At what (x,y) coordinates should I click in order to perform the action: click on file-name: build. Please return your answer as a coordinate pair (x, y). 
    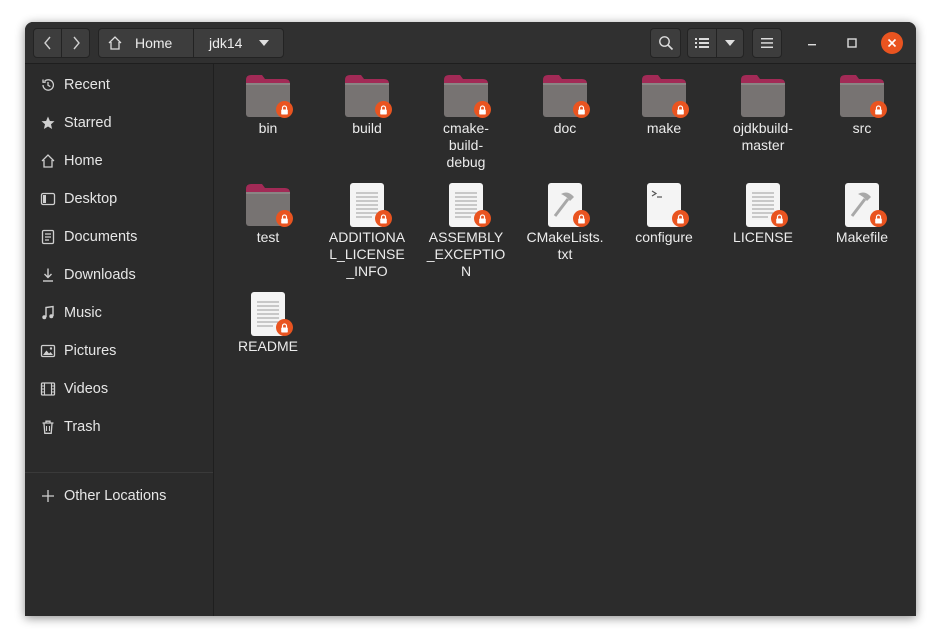
    Looking at the image, I should click on (367, 128).